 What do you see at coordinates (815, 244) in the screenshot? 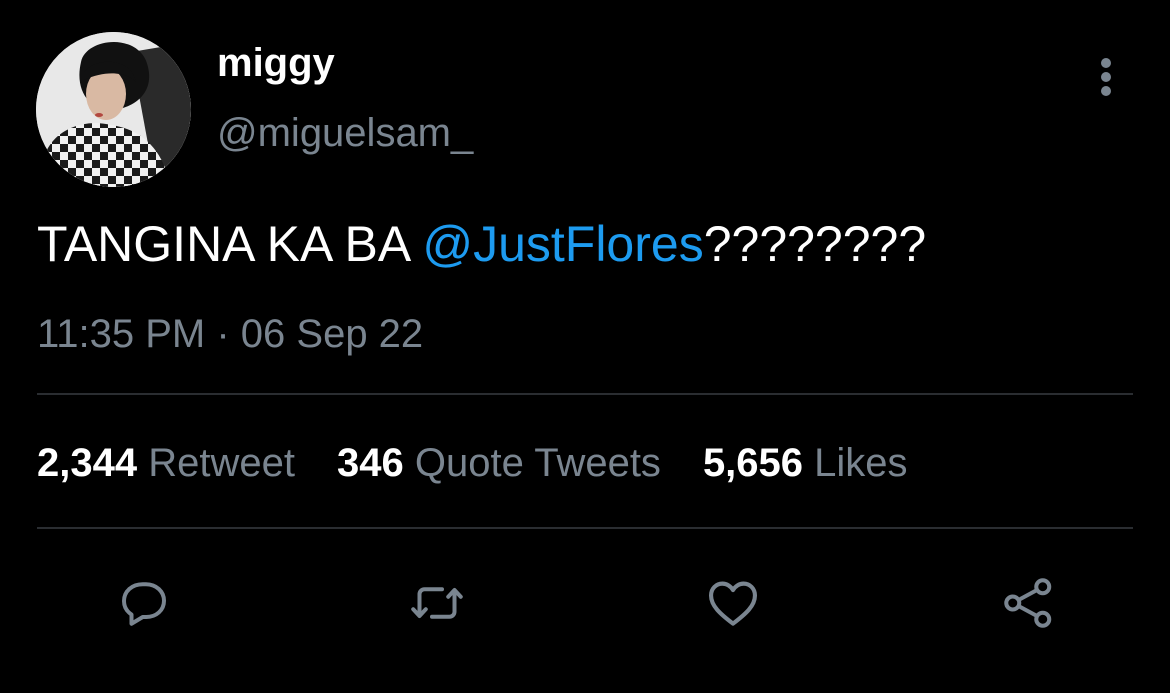
I see `tweet-text-suffix: ????????` at bounding box center [815, 244].